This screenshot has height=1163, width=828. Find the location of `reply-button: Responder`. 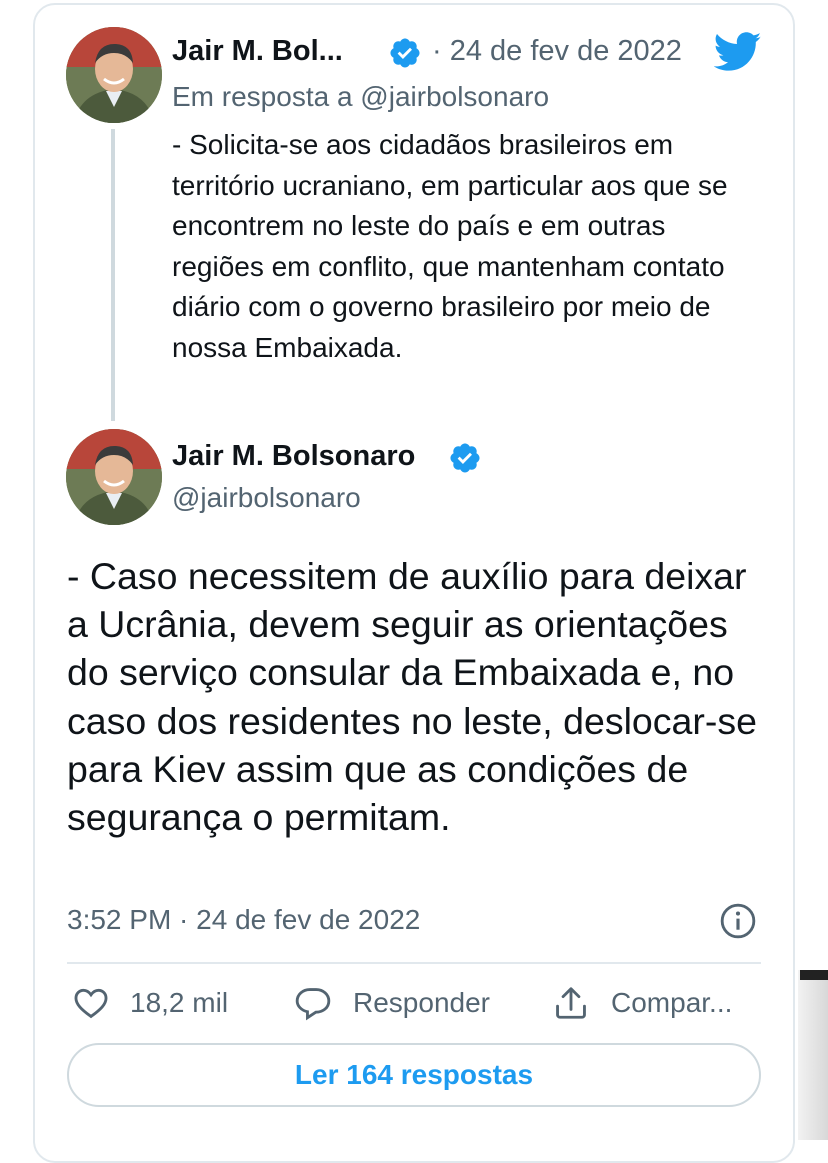

reply-button: Responder is located at coordinates (392, 1003).